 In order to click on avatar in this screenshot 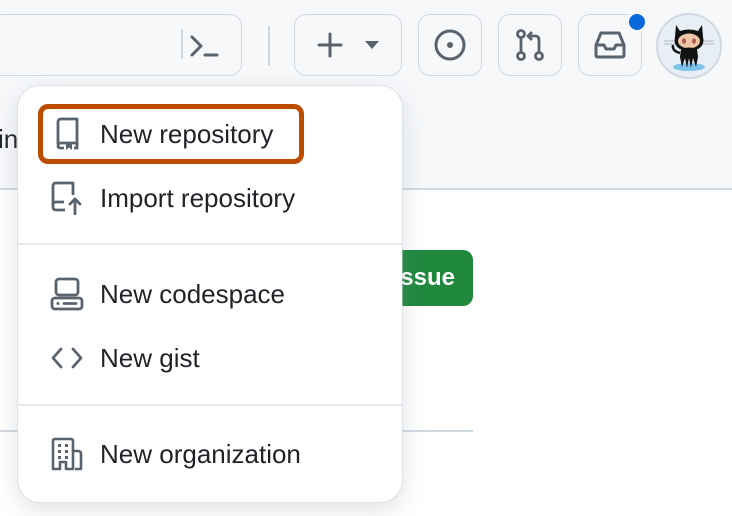, I will do `click(689, 46)`.